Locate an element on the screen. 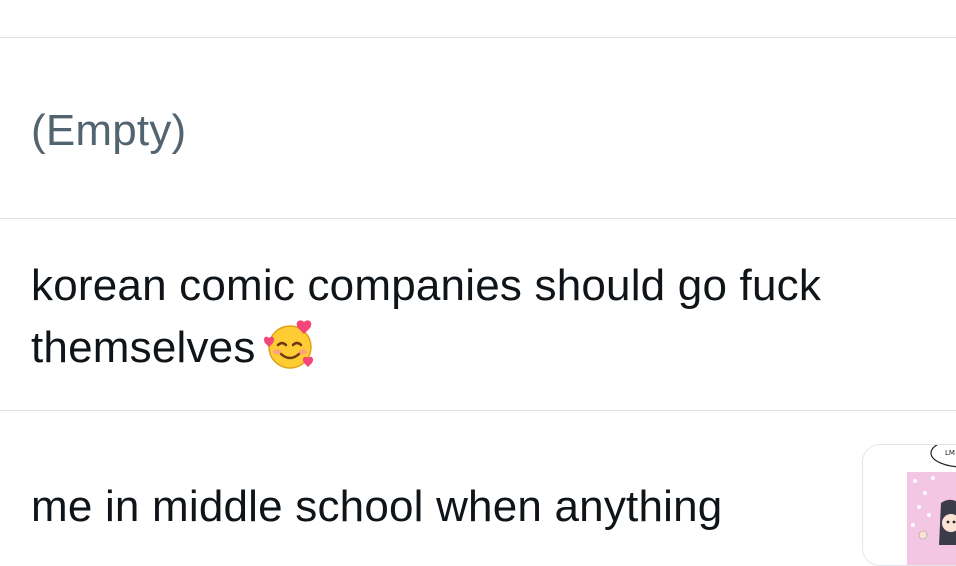 The image size is (956, 566). smiling-face-with-hearts-icon is located at coordinates (290, 345).